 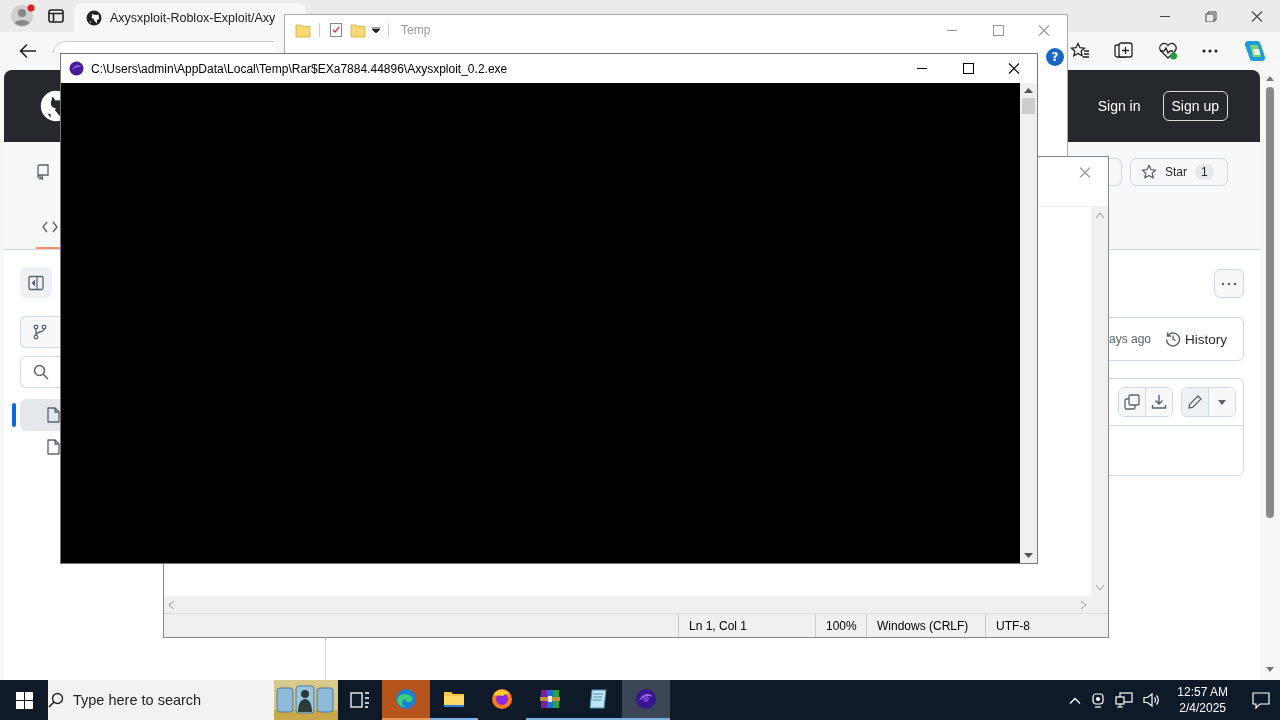 I want to click on star-count: 1, so click(x=1204, y=172).